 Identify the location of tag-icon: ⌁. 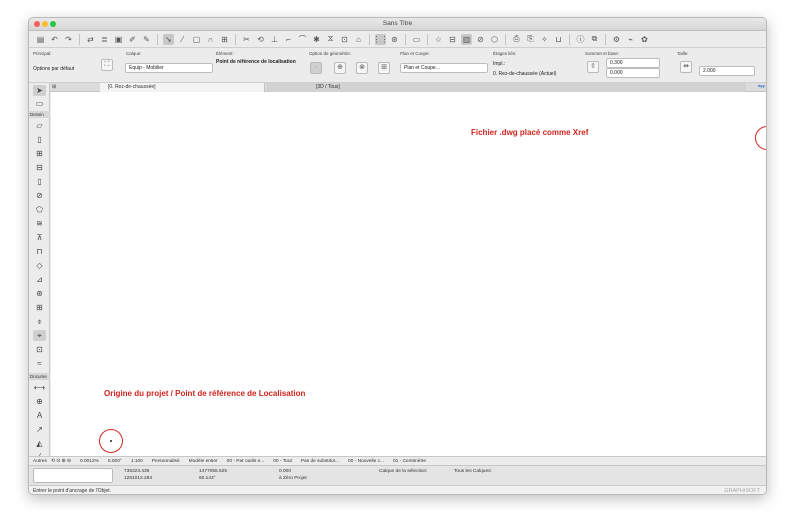
(630, 39).